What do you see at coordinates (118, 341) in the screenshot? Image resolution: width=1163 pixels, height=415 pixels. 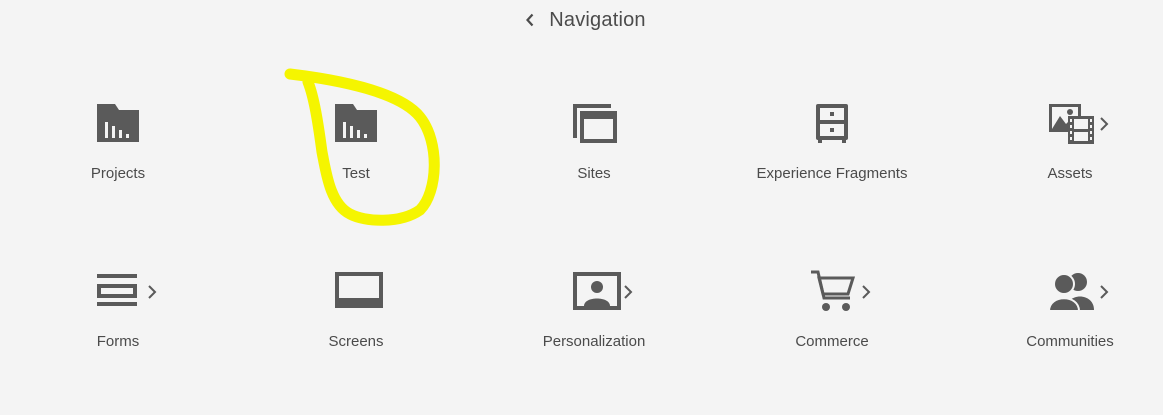 I see `tile-label: Forms` at bounding box center [118, 341].